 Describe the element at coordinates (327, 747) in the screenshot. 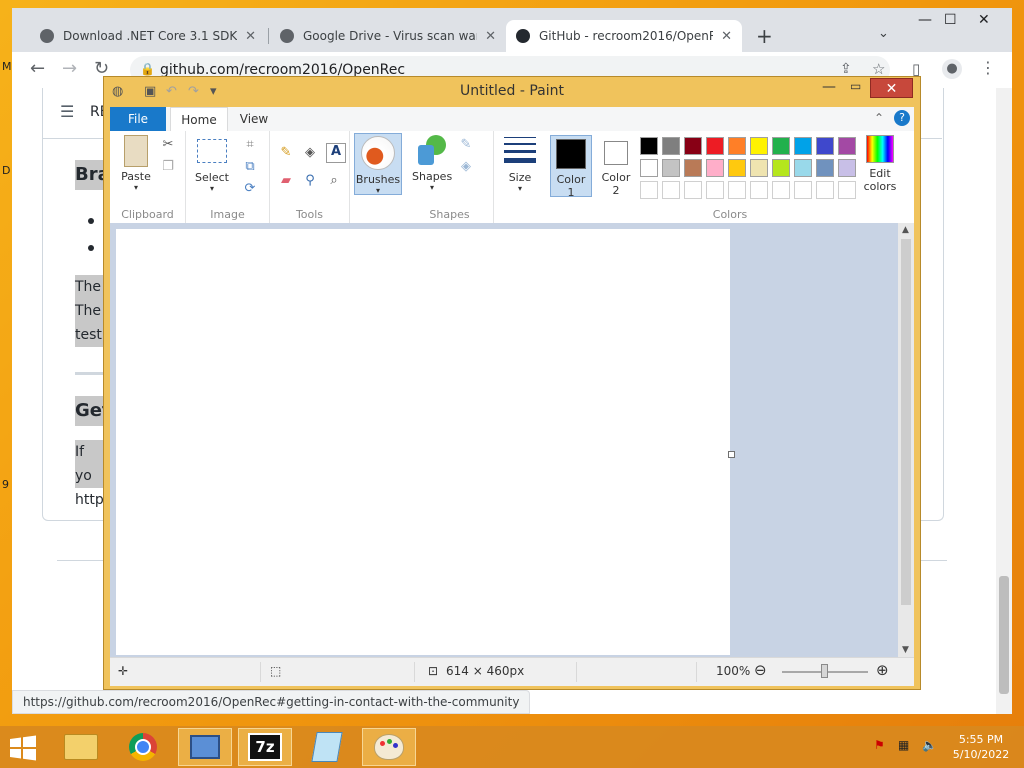

I see `notepad-icon` at that location.